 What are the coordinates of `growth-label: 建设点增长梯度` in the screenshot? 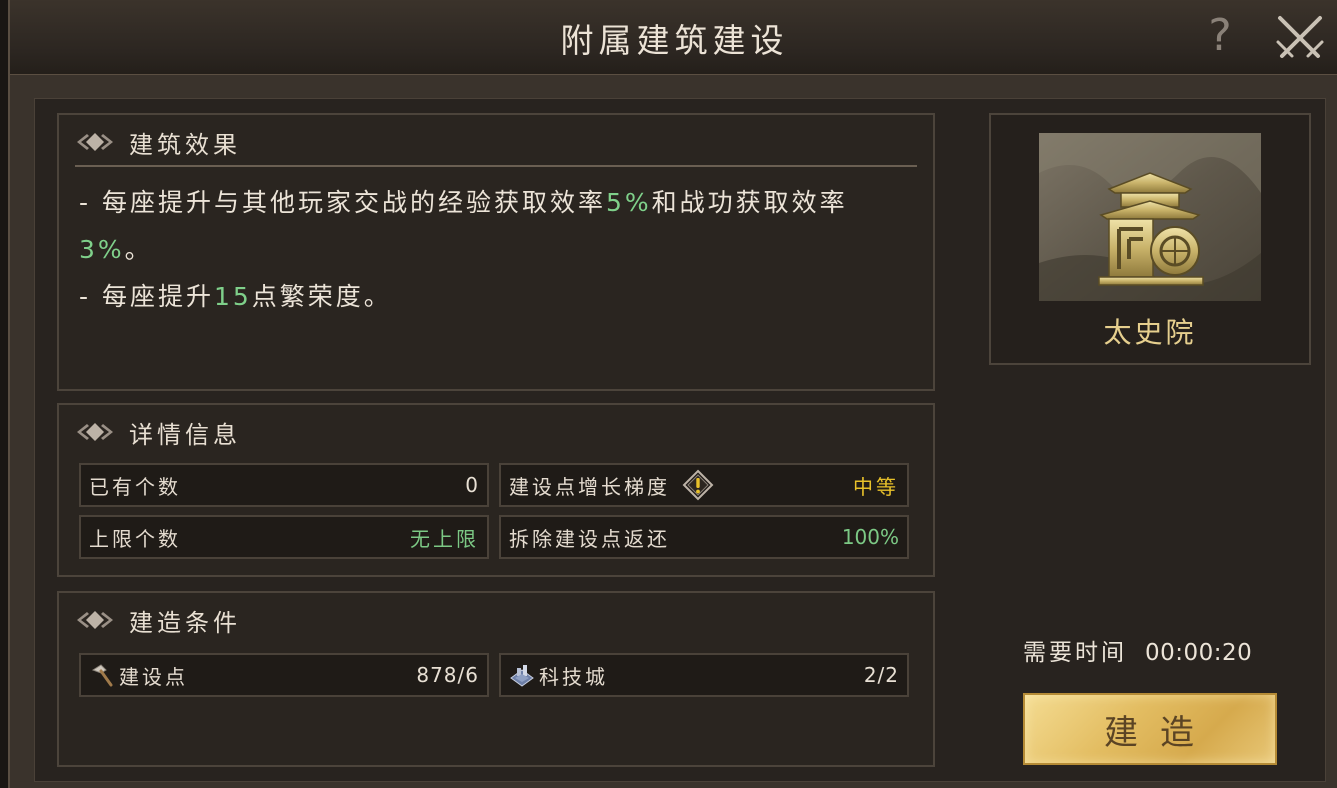 It's located at (589, 486).